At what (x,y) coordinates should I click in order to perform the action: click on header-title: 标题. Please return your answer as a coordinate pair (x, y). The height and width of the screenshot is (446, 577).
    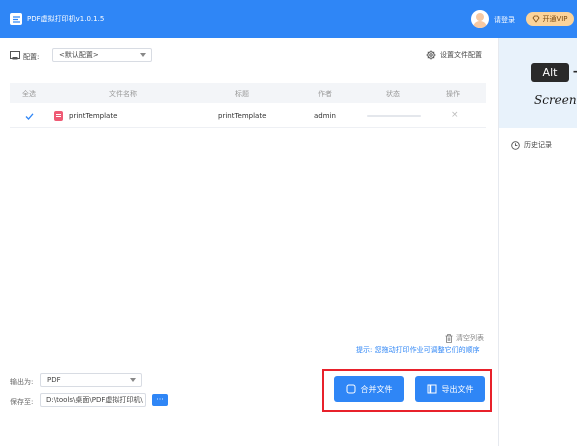
    Looking at the image, I should click on (242, 94).